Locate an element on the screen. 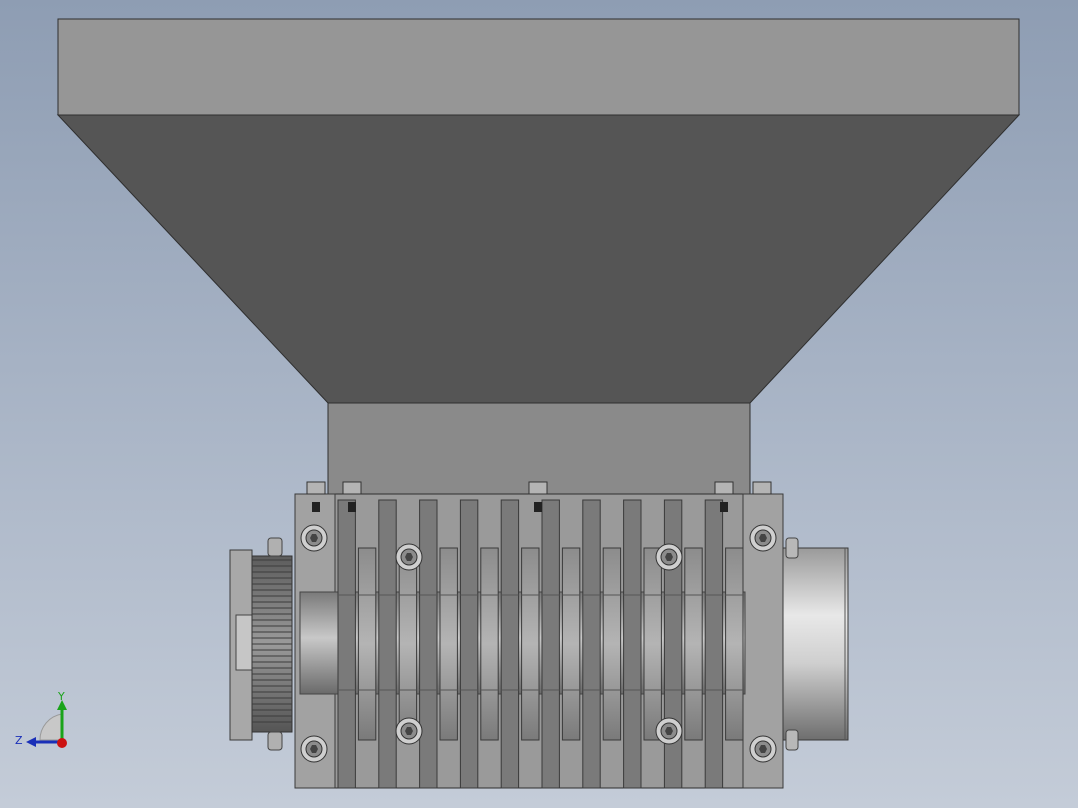  top-bolt is located at coordinates (762, 488).